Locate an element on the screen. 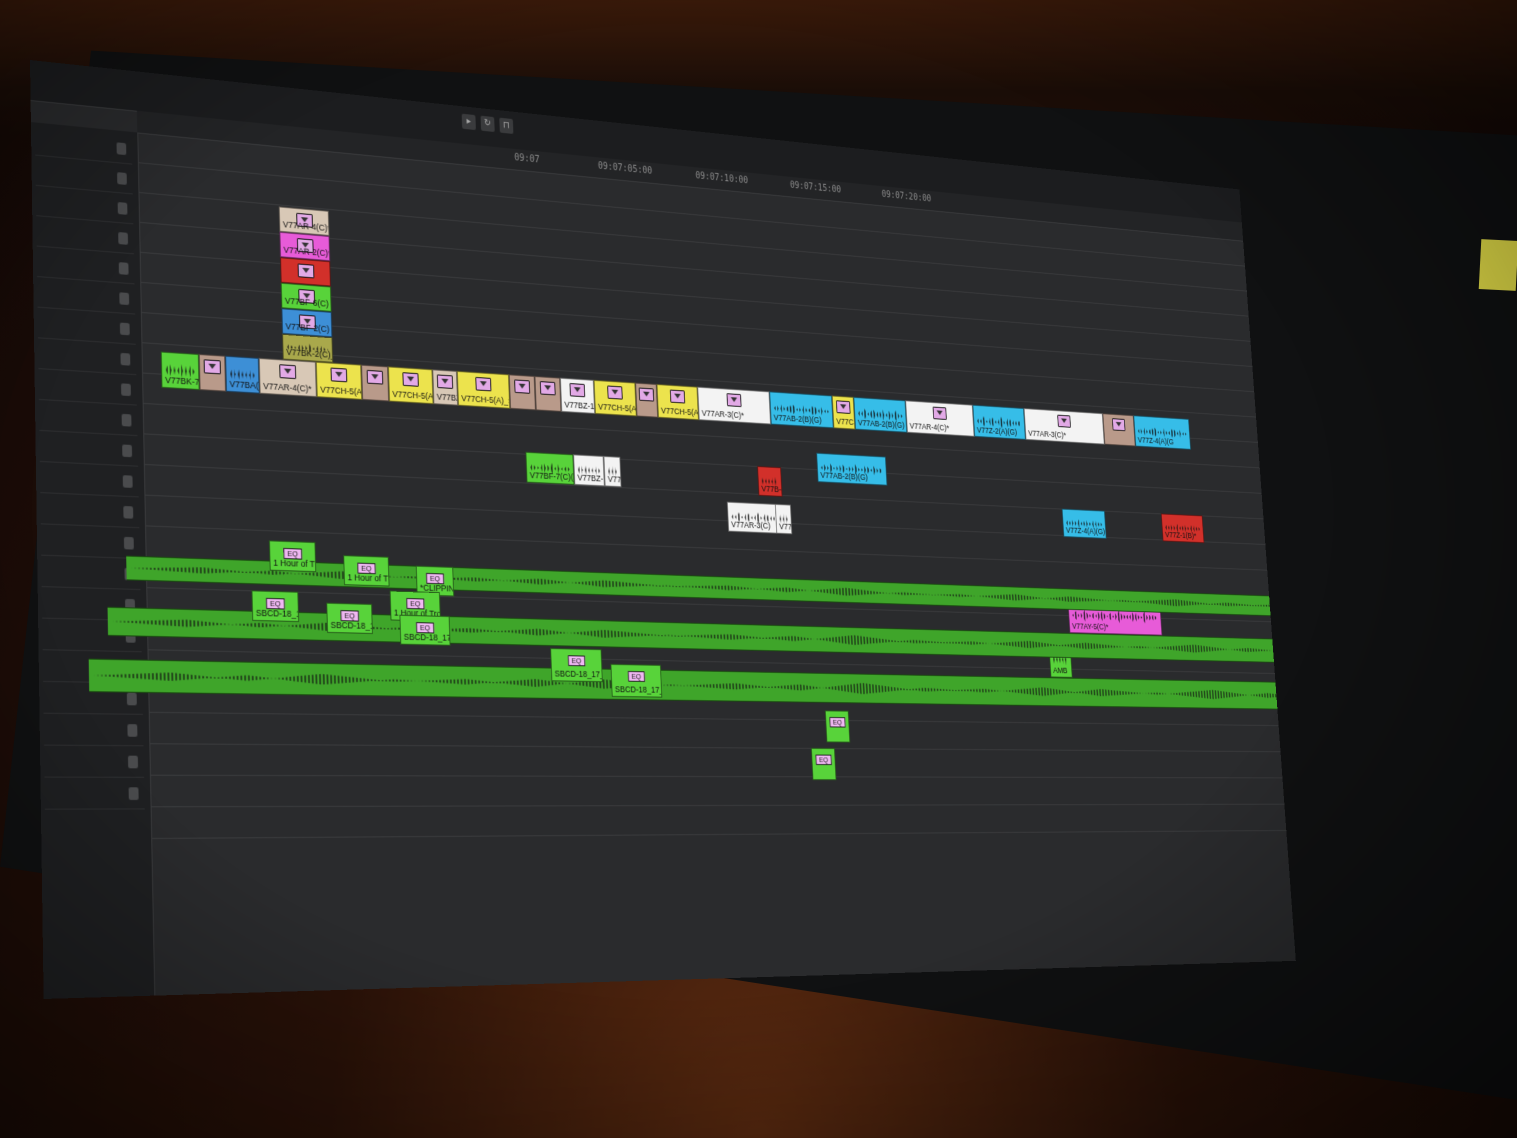 This screenshot has height=1138, width=1517. audio-clip: V77BF-2(C) is located at coordinates (307, 323).